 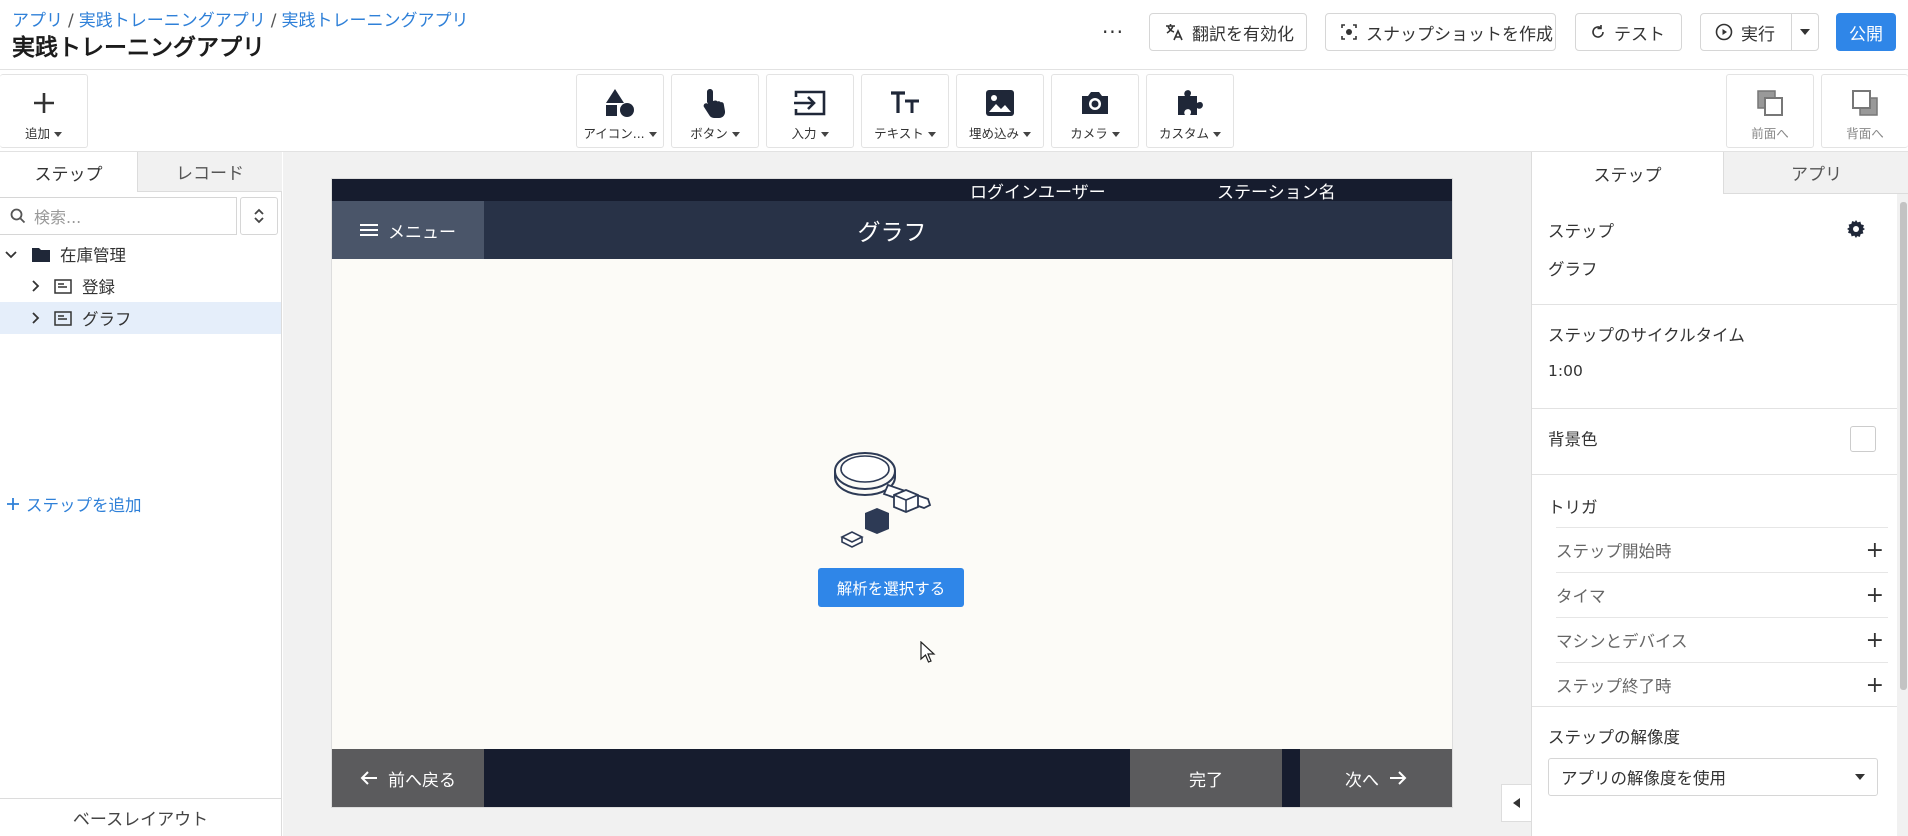 I want to click on sort-icon, so click(x=259, y=216).